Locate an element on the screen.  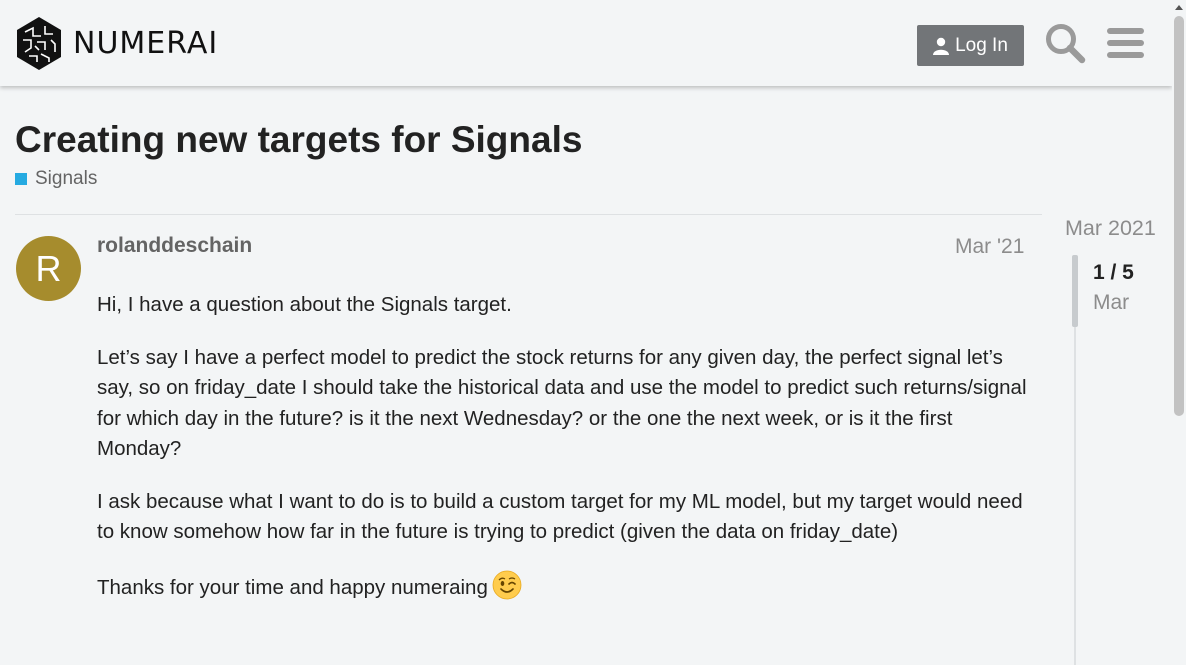
timeline-start-date: Mar 2021 is located at coordinates (1110, 228).